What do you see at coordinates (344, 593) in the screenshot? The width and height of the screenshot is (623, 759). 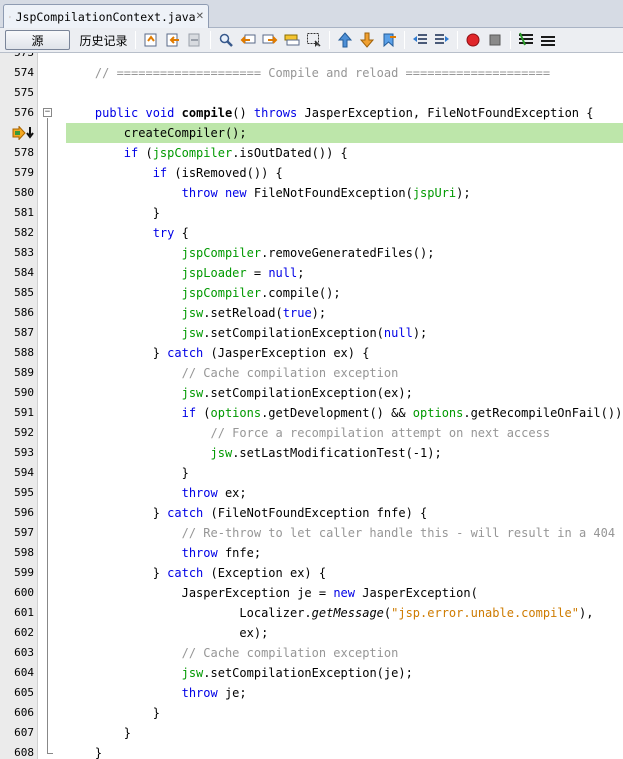 I see `code-token: new` at bounding box center [344, 593].